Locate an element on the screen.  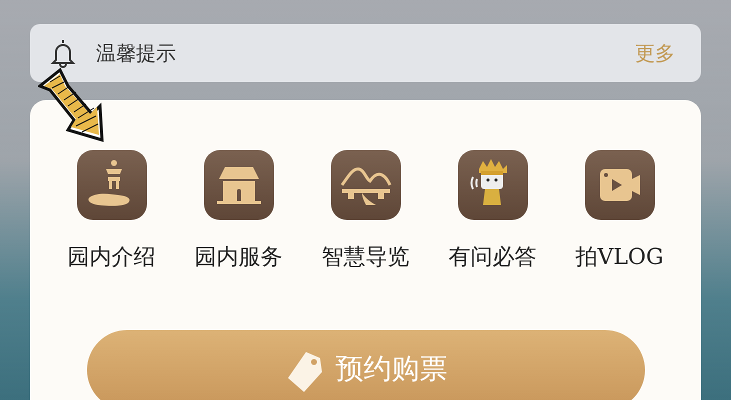
more-link: 更多 is located at coordinates (655, 53).